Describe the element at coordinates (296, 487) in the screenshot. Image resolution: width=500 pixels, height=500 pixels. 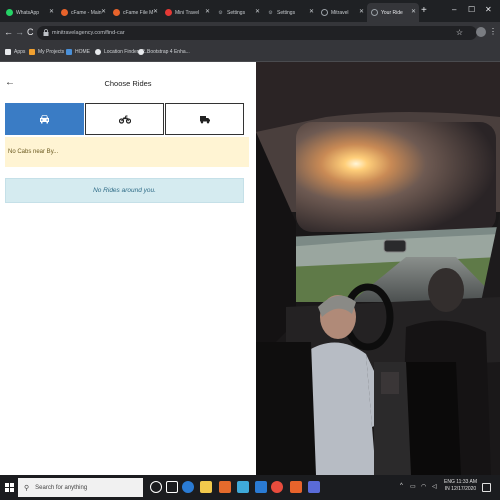
I see `xampp-icon` at that location.